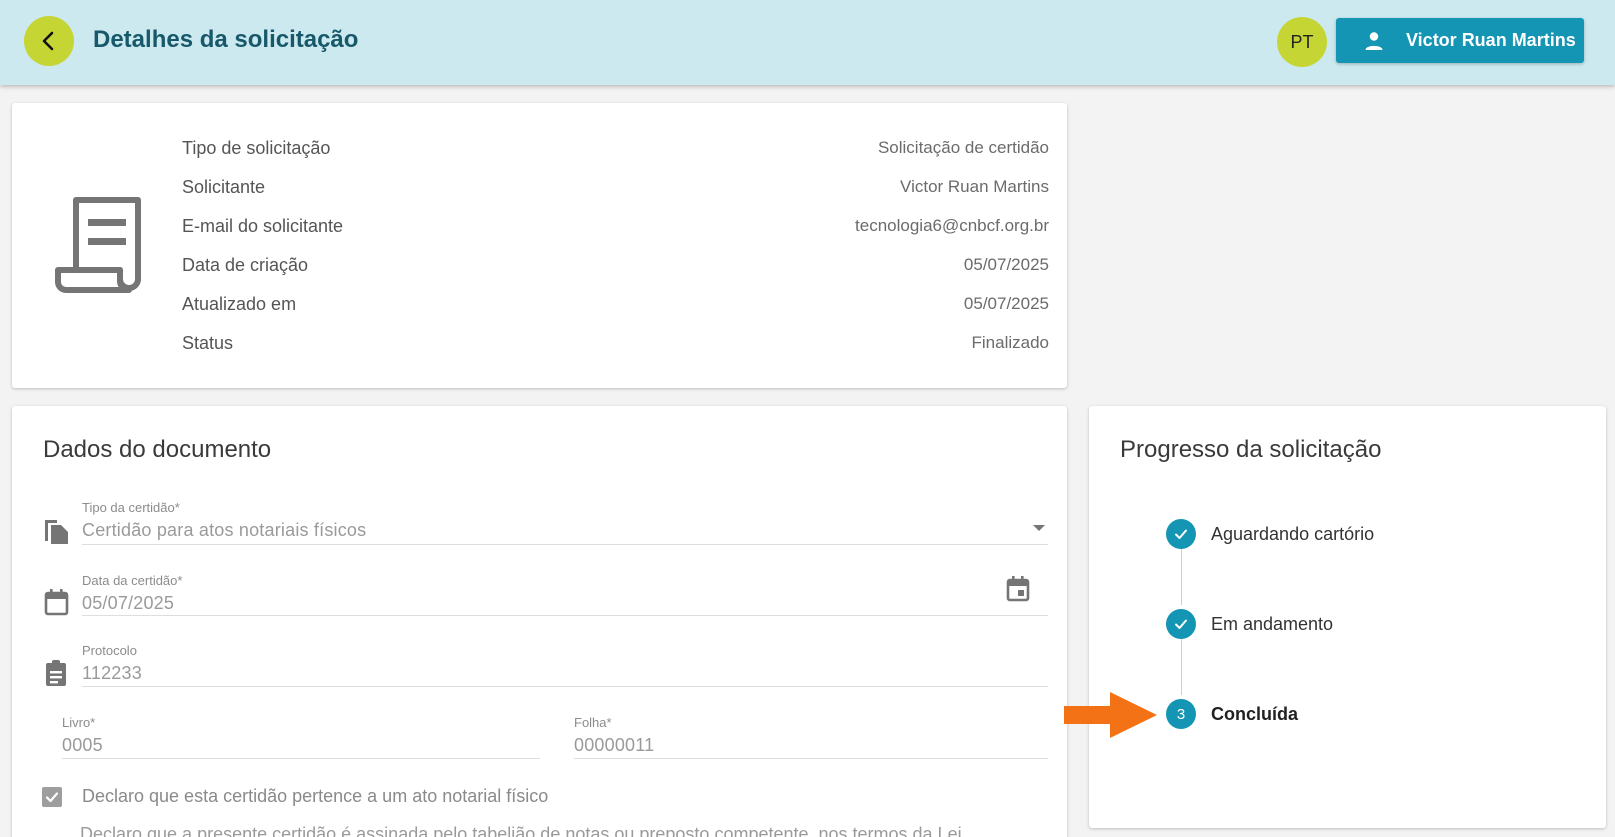 The height and width of the screenshot is (837, 1615). I want to click on field-value: 0005, so click(82, 745).